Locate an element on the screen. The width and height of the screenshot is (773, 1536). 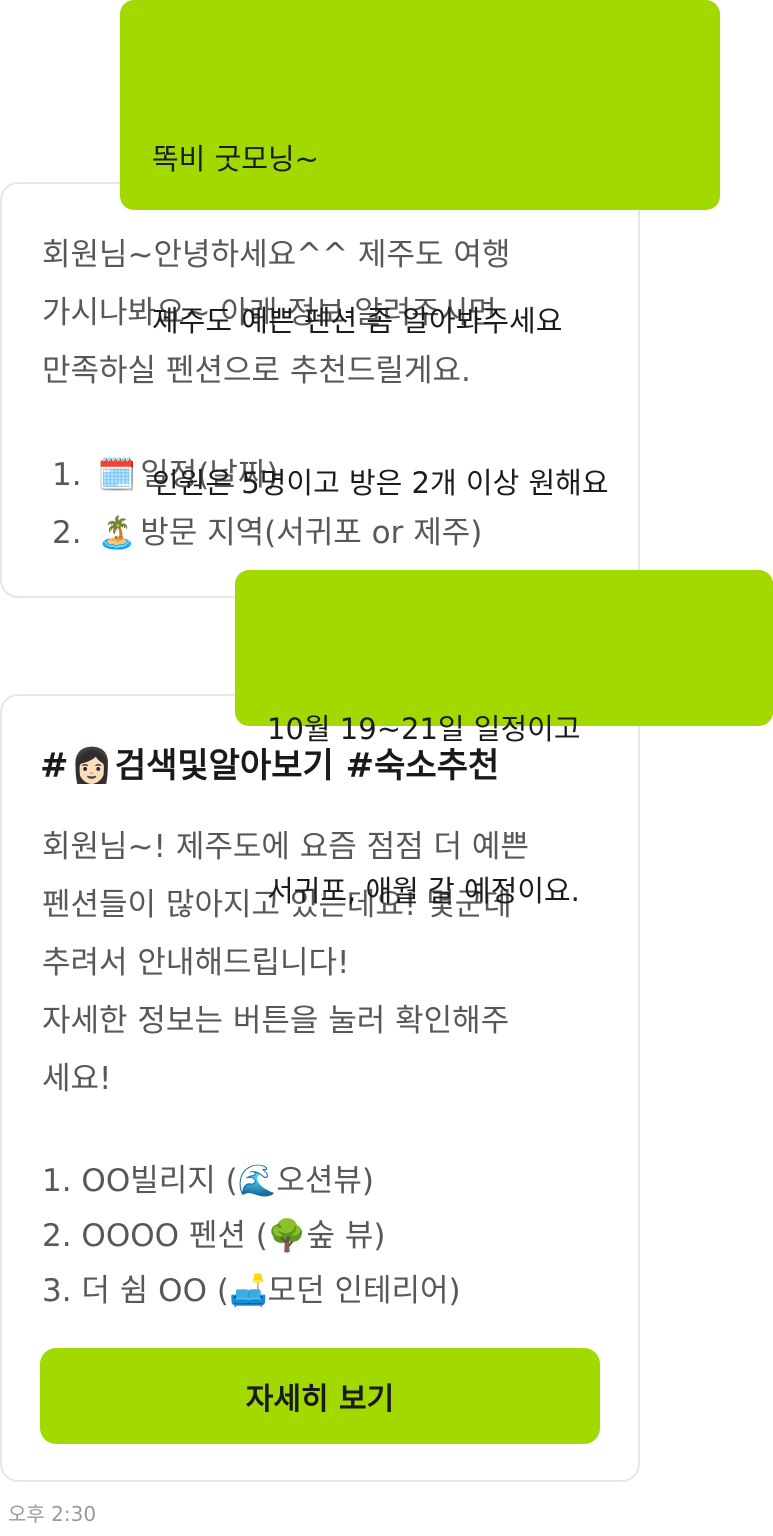
list-item: 1. OO빌리지 ( 🌊 오션뷰) is located at coordinates (251, 1181).